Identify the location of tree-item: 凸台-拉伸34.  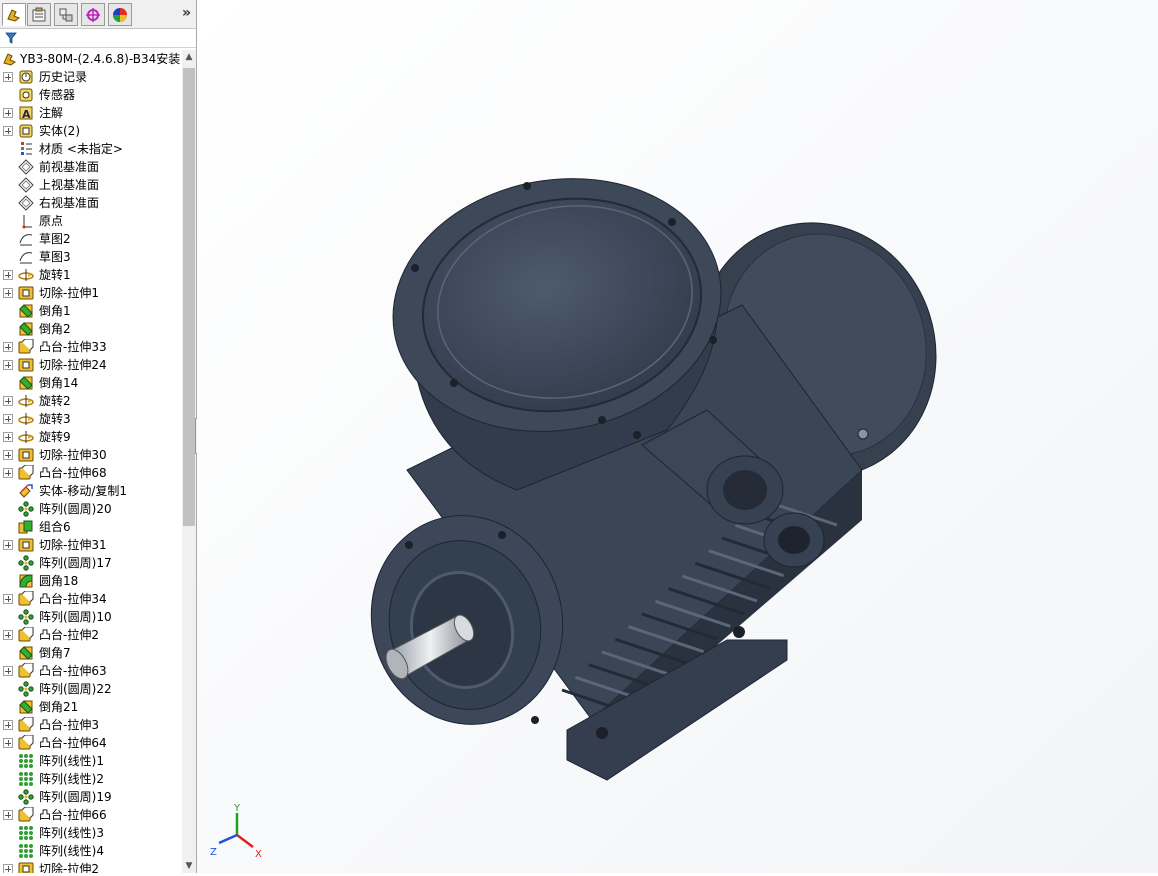
(90, 599).